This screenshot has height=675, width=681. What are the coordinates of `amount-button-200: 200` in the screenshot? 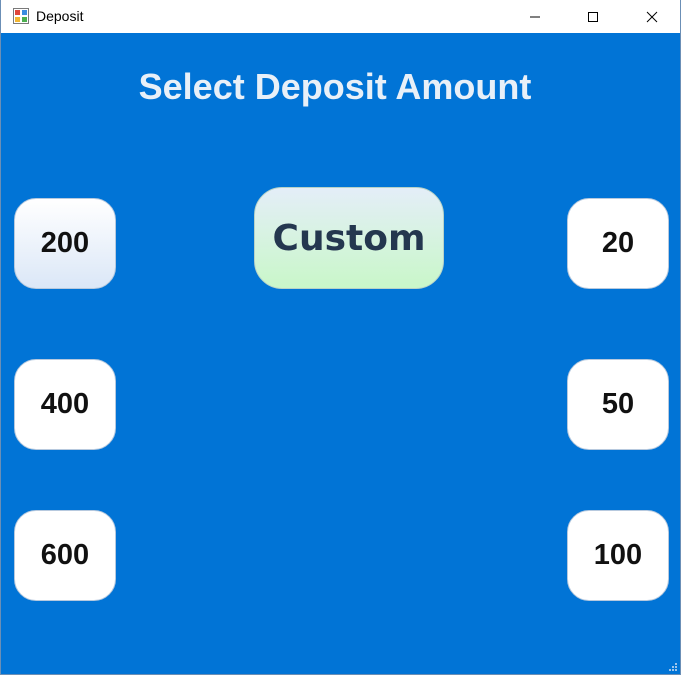 It's located at (65, 243).